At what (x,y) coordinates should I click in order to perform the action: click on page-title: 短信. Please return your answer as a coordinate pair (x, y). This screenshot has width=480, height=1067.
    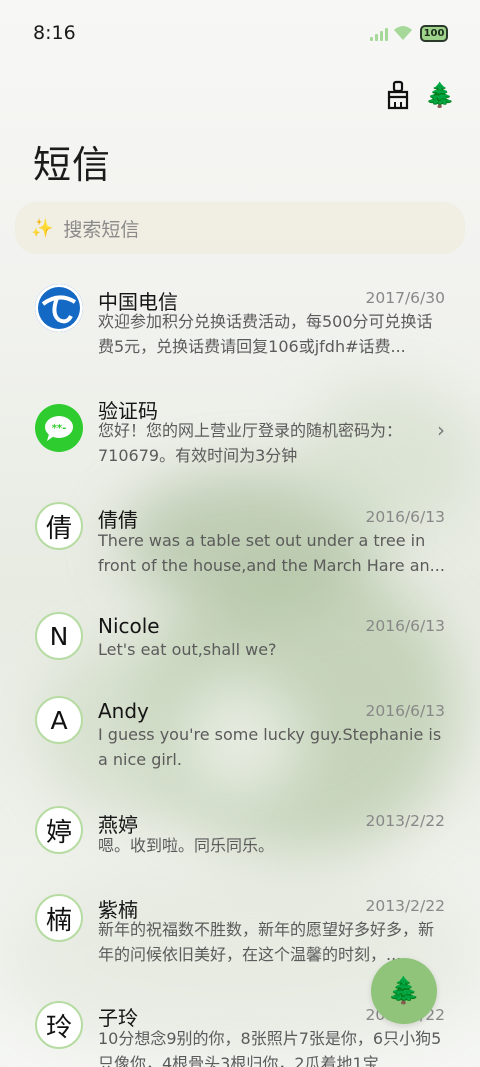
    Looking at the image, I should click on (72, 165).